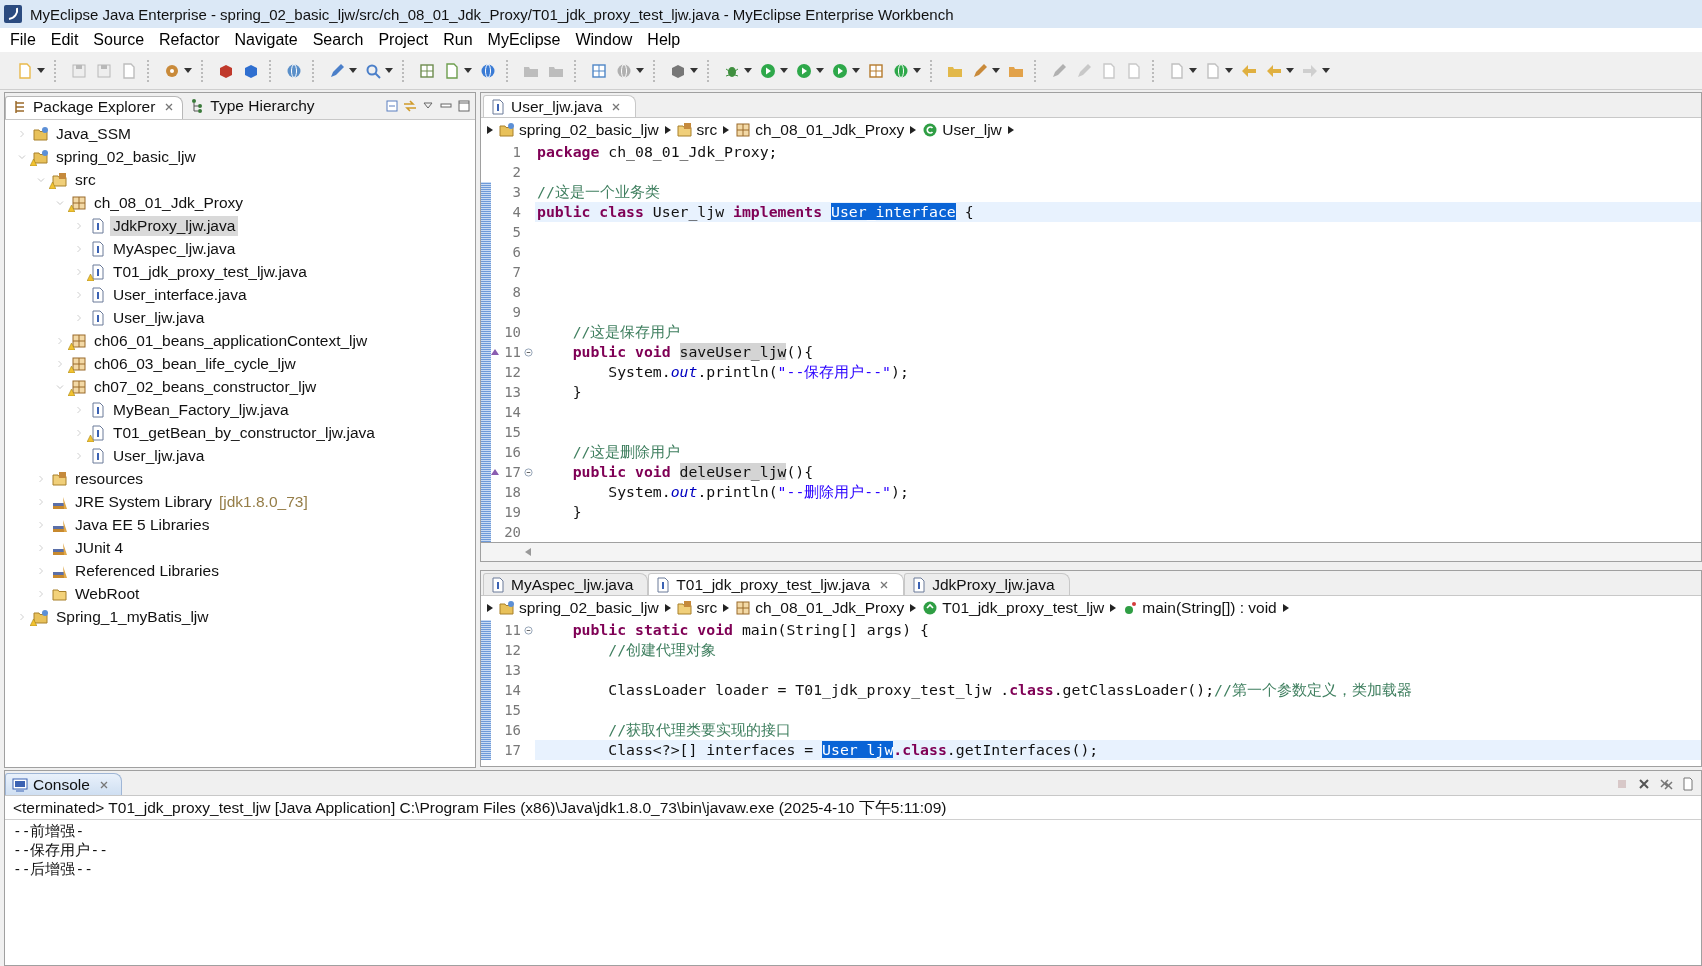 Image resolution: width=1702 pixels, height=966 pixels. What do you see at coordinates (109, 478) in the screenshot?
I see `tree-item: resources` at bounding box center [109, 478].